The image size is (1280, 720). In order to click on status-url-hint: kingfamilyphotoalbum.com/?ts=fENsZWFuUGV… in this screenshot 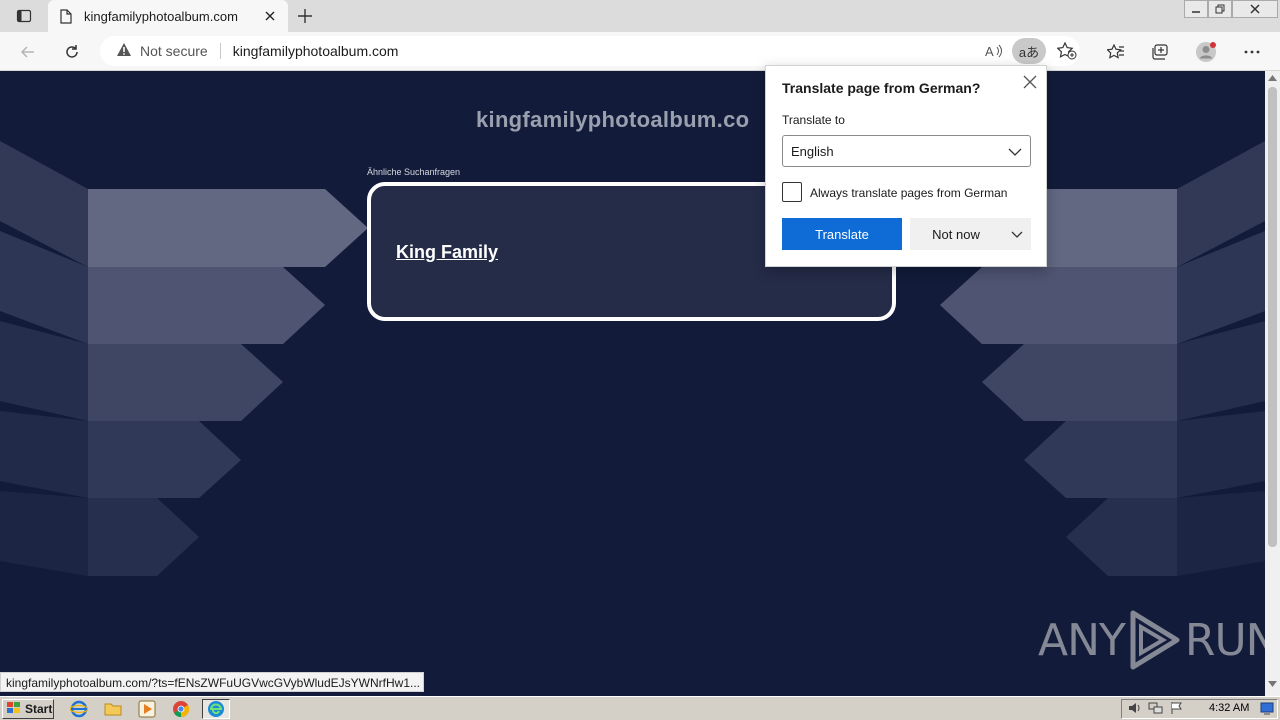, I will do `click(212, 682)`.